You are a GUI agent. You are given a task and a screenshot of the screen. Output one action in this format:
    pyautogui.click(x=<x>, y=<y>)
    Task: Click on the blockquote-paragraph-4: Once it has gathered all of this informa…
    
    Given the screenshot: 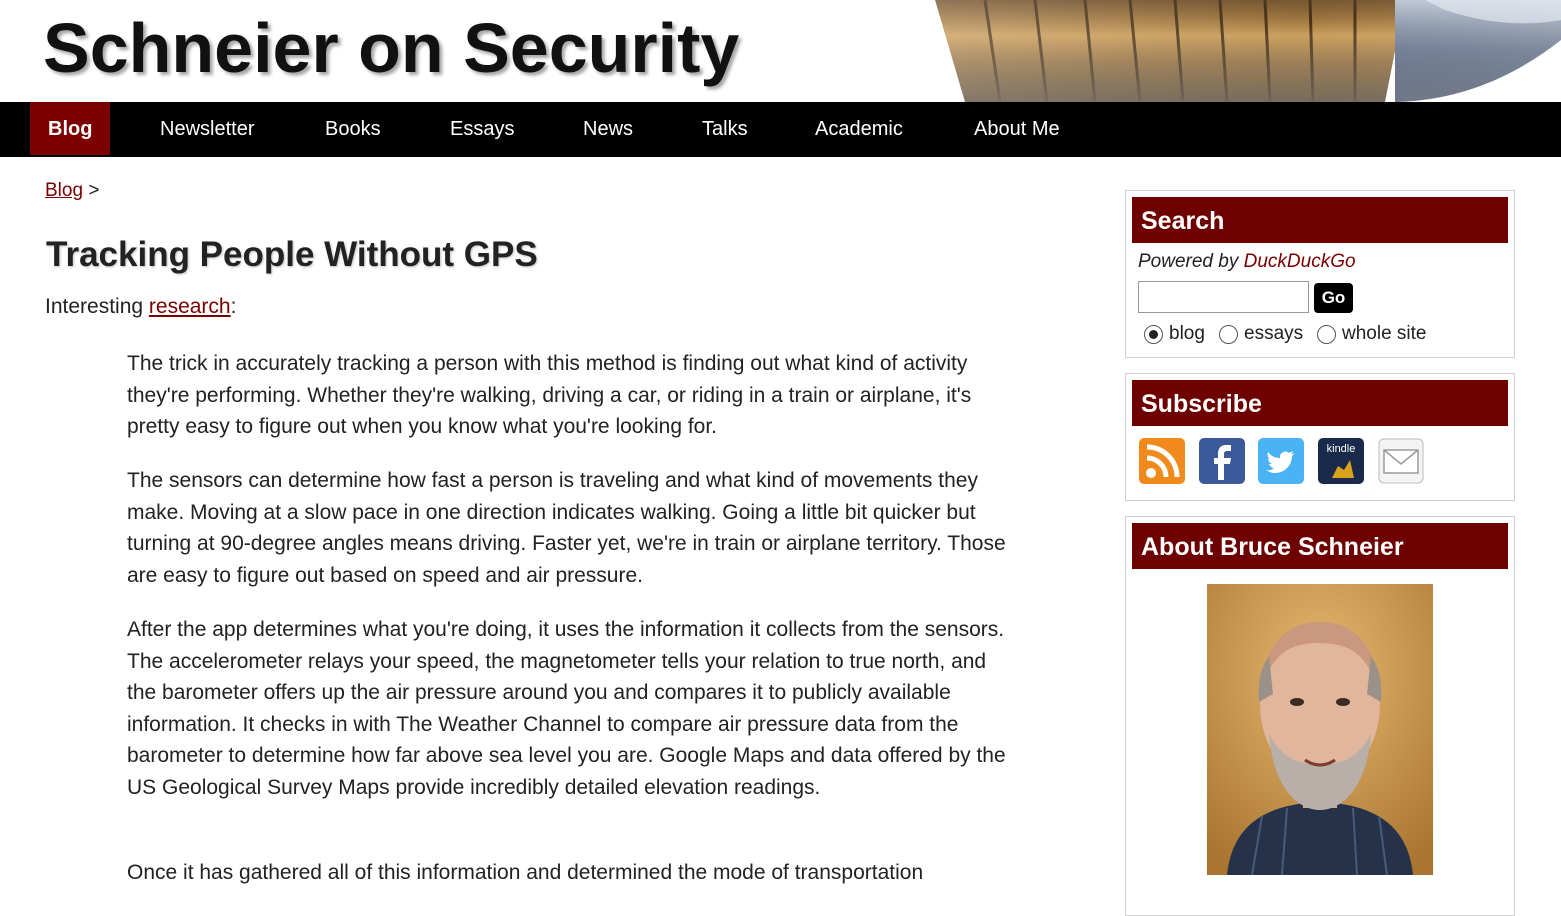 What is the action you would take?
    pyautogui.click(x=525, y=872)
    